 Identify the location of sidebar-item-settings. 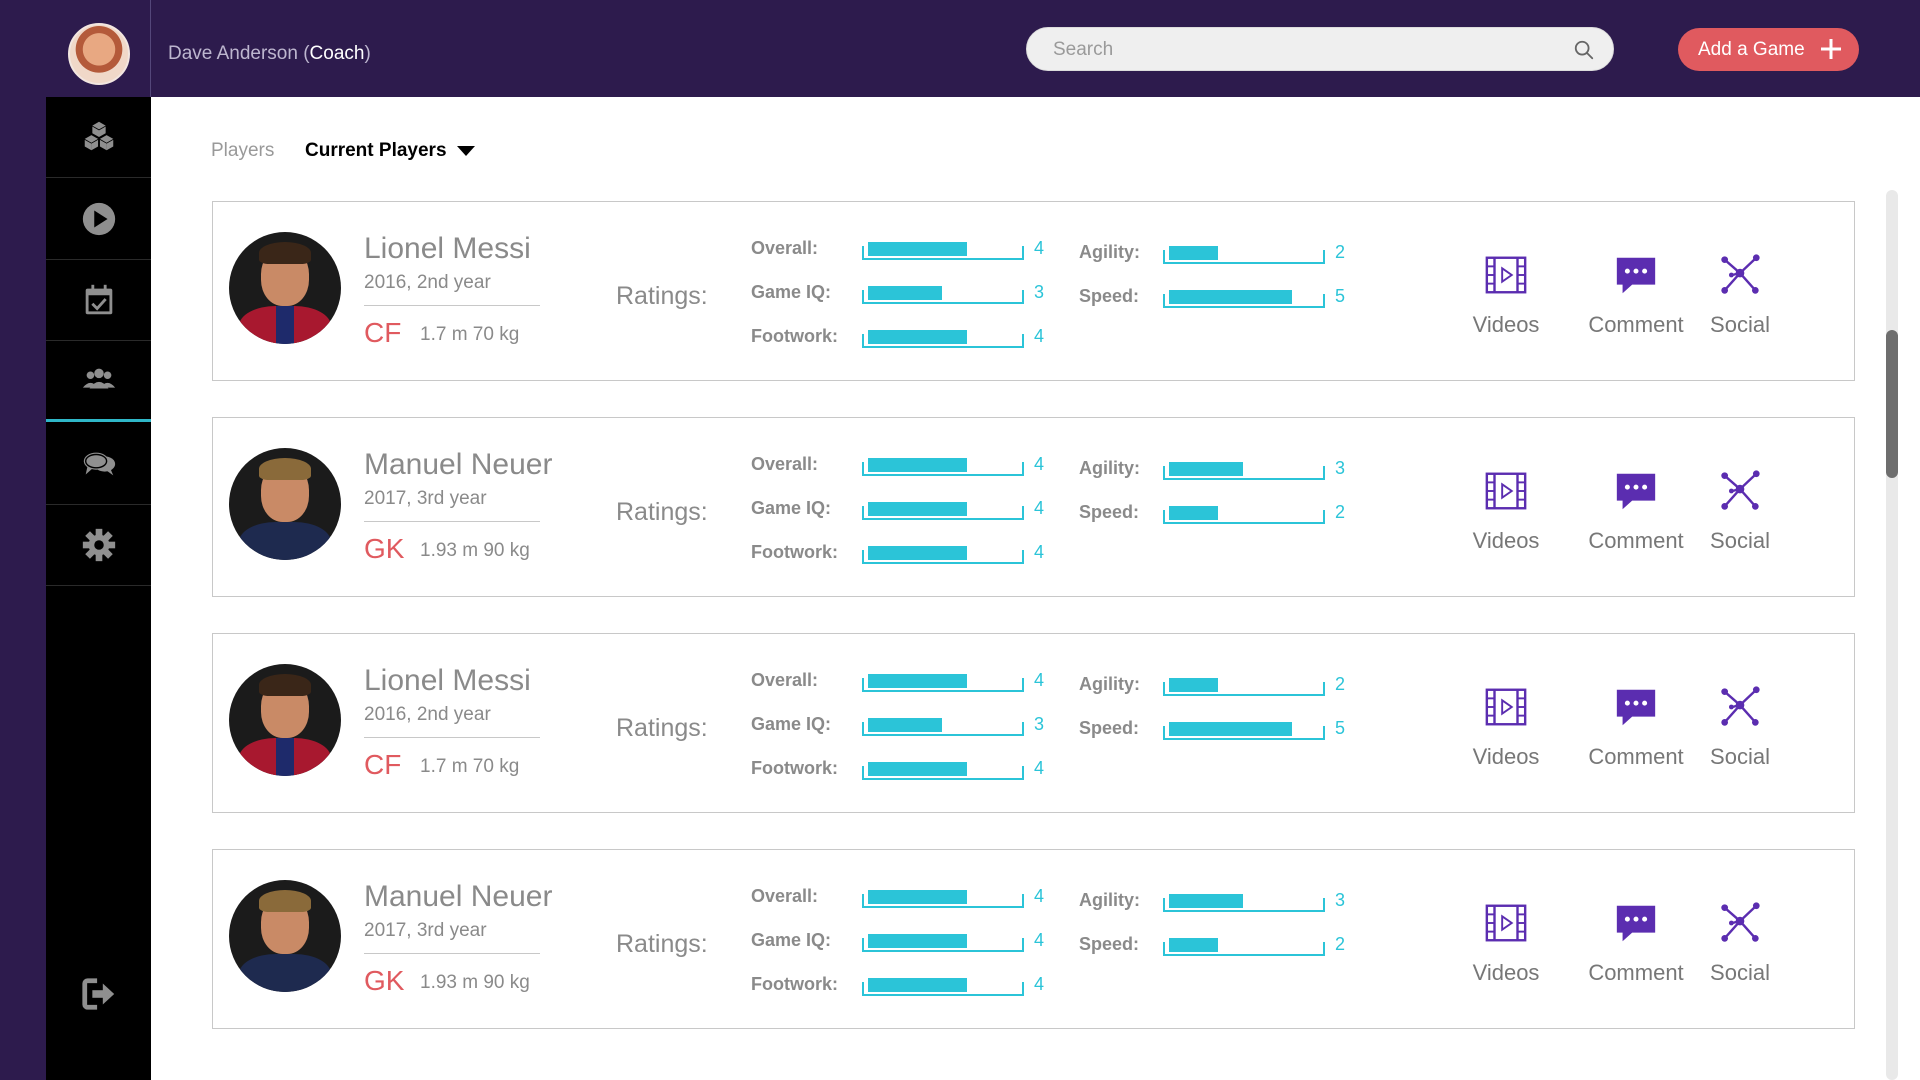
(98, 545).